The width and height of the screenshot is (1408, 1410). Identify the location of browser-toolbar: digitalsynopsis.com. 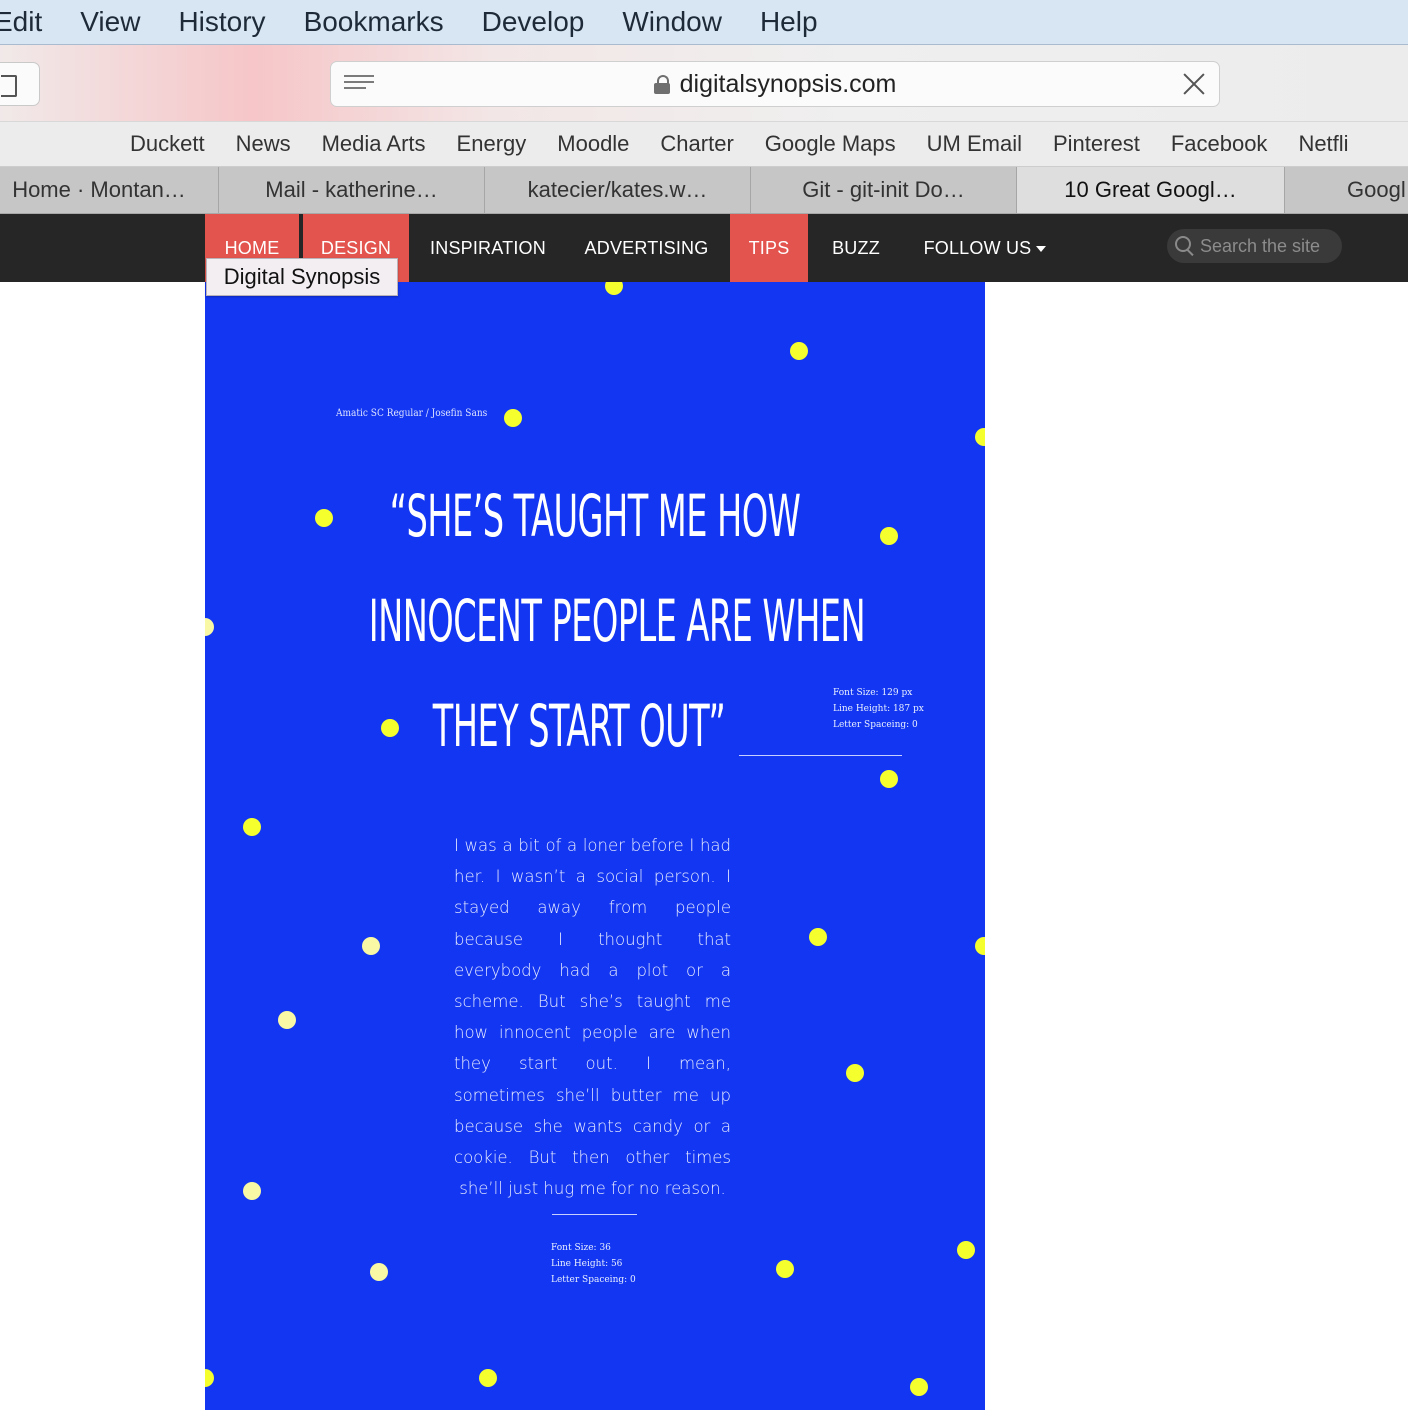
(704, 83).